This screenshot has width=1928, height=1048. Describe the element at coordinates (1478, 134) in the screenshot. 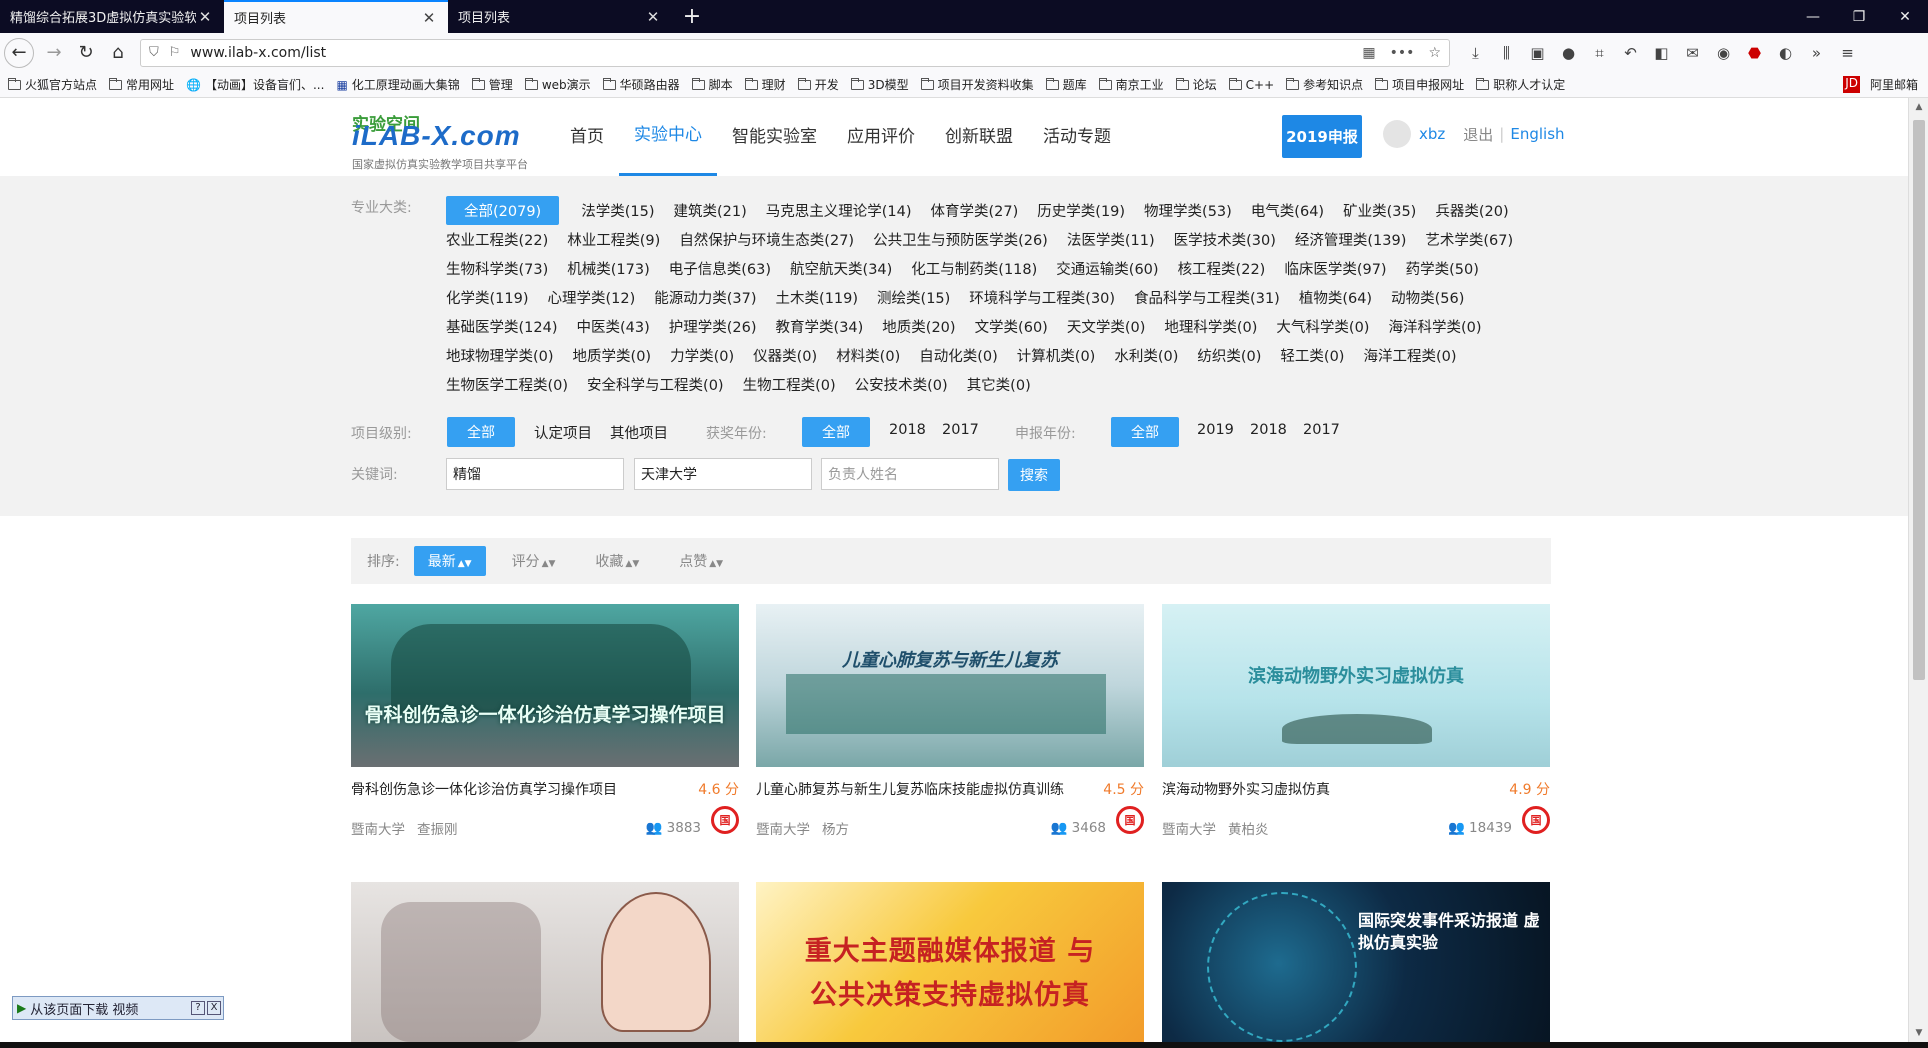

I see `logout-link: 退出` at that location.